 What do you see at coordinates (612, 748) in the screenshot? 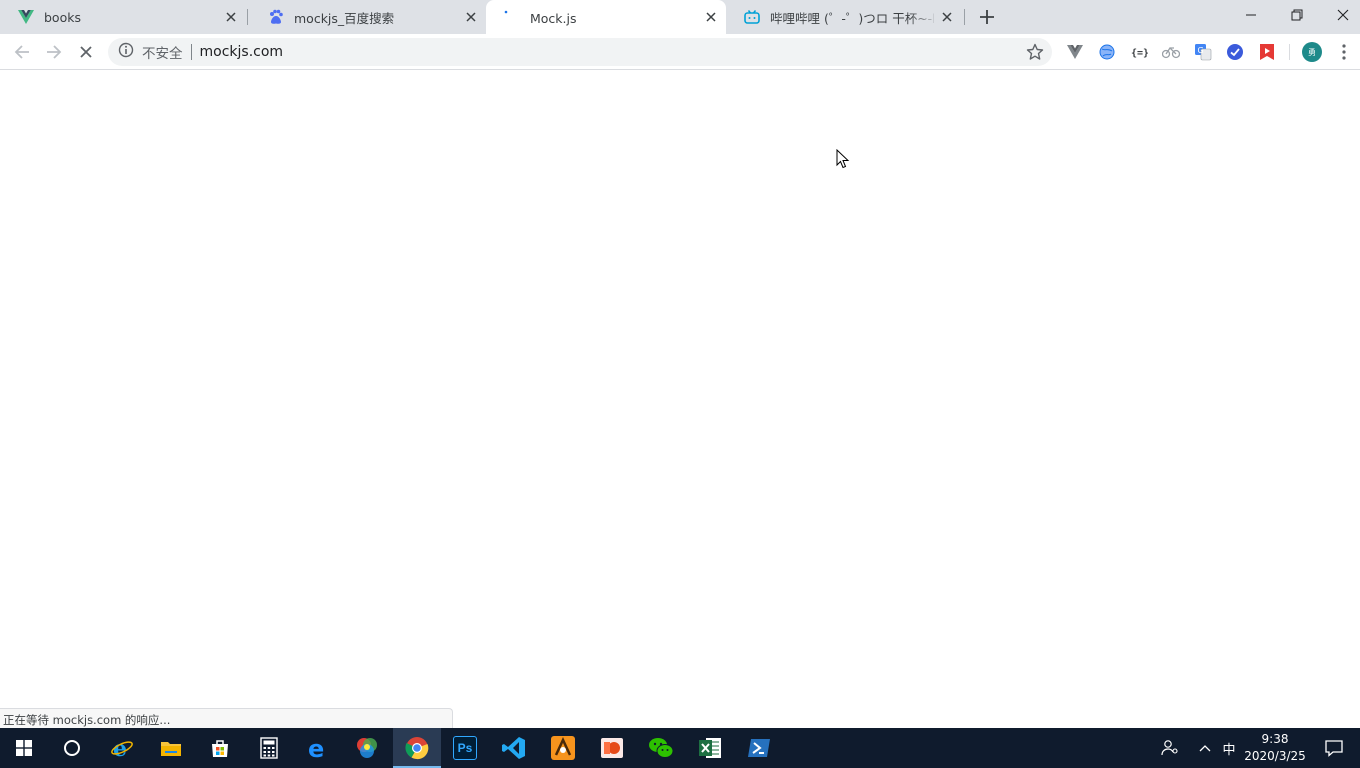
I see `app-red-icon` at bounding box center [612, 748].